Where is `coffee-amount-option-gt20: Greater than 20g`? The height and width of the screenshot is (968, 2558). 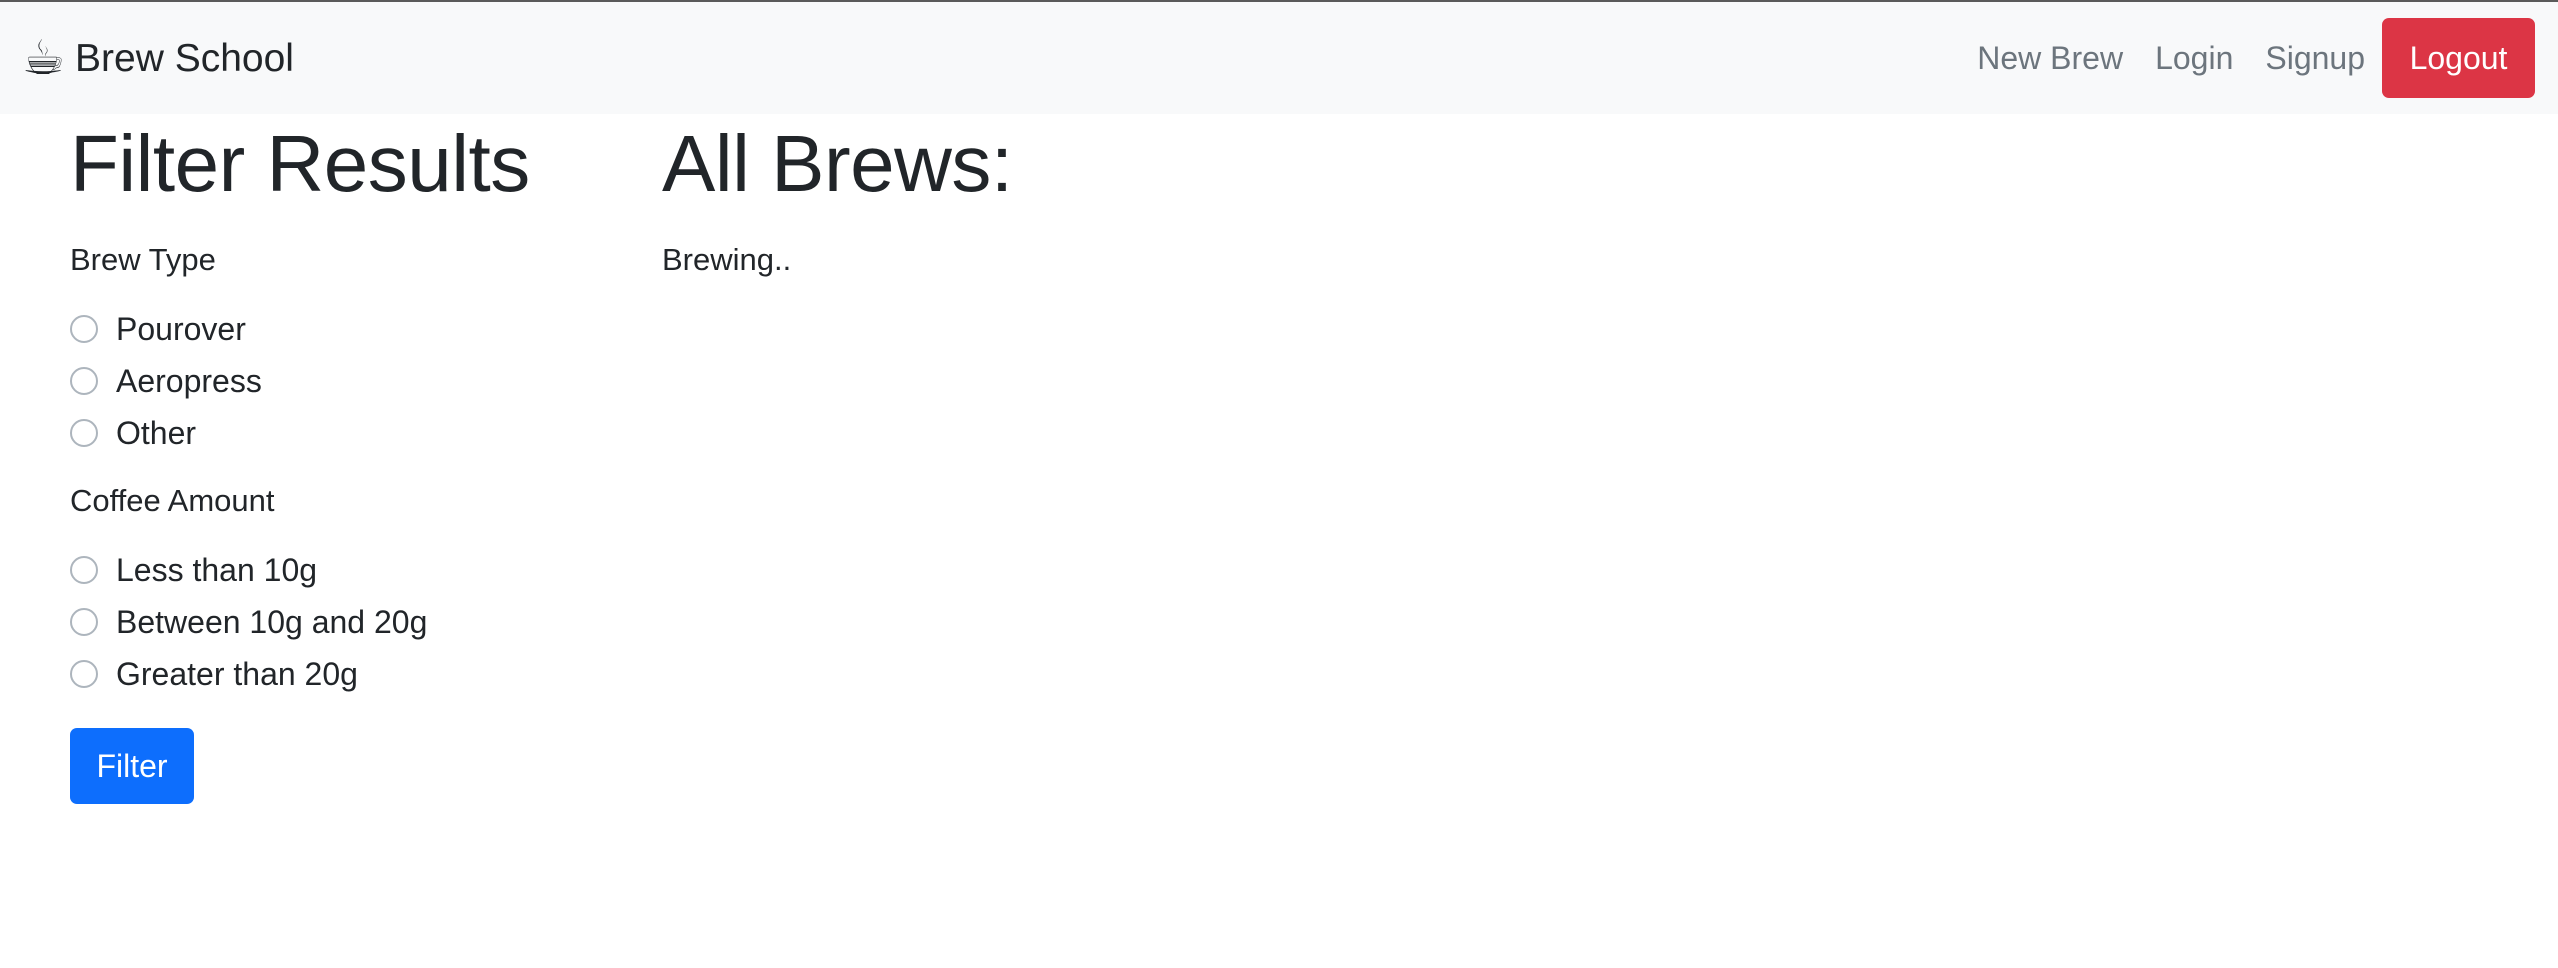 coffee-amount-option-gt20: Greater than 20g is located at coordinates (350, 674).